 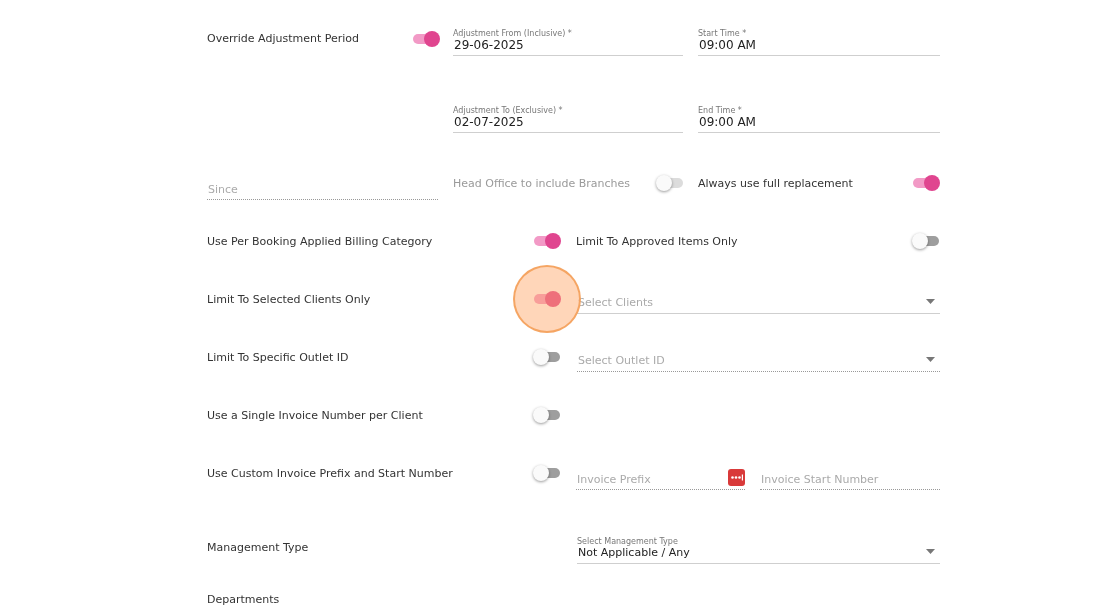 What do you see at coordinates (284, 38) in the screenshot?
I see `setting-label: Override Adjustment Period` at bounding box center [284, 38].